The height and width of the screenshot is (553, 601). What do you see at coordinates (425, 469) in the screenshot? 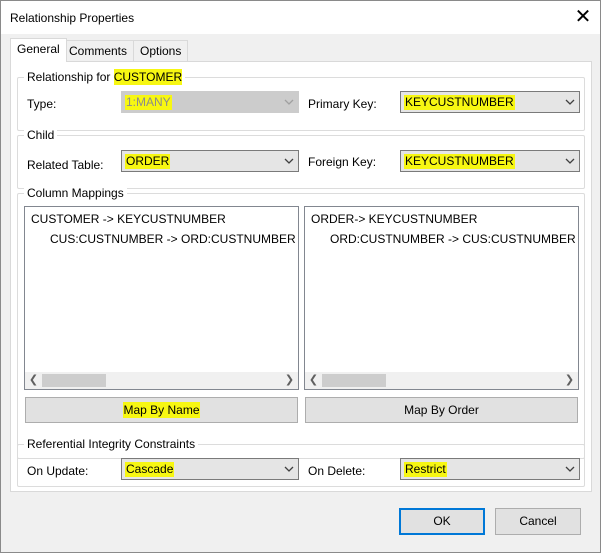
I see `on-delete-value: Restrict` at bounding box center [425, 469].